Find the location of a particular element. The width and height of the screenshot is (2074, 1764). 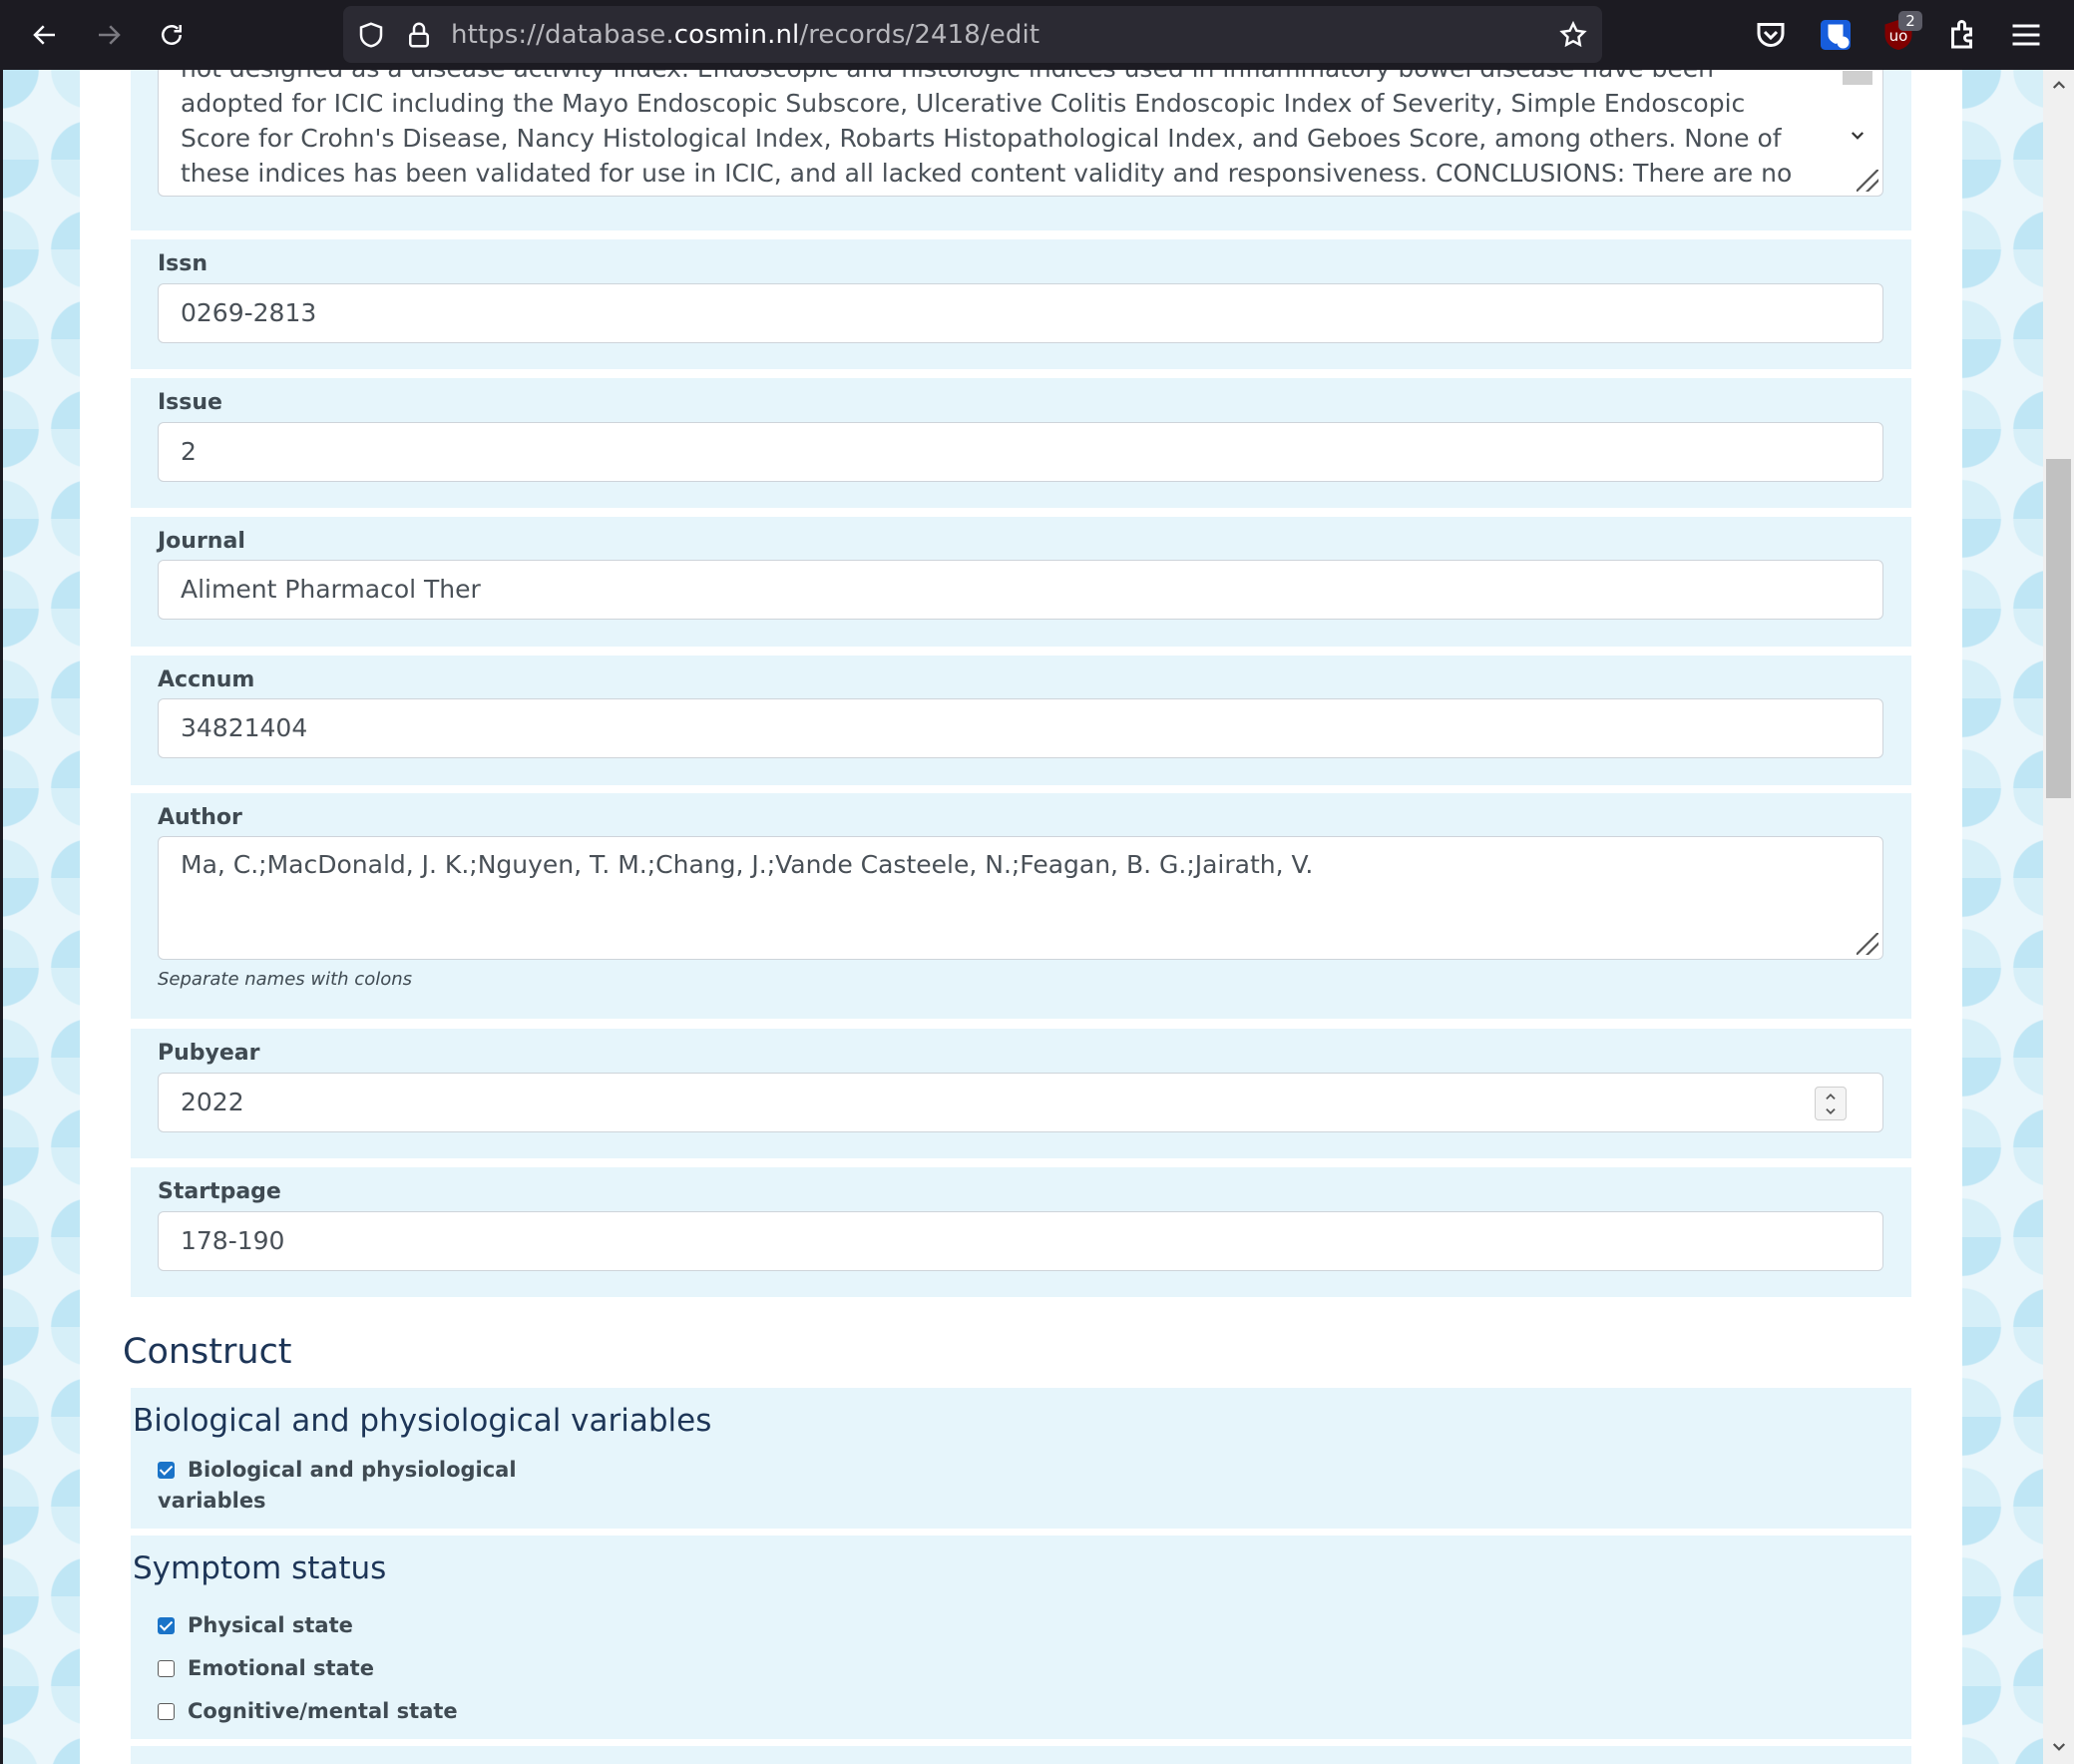

issn-input: 0269-2813 is located at coordinates (1021, 313).